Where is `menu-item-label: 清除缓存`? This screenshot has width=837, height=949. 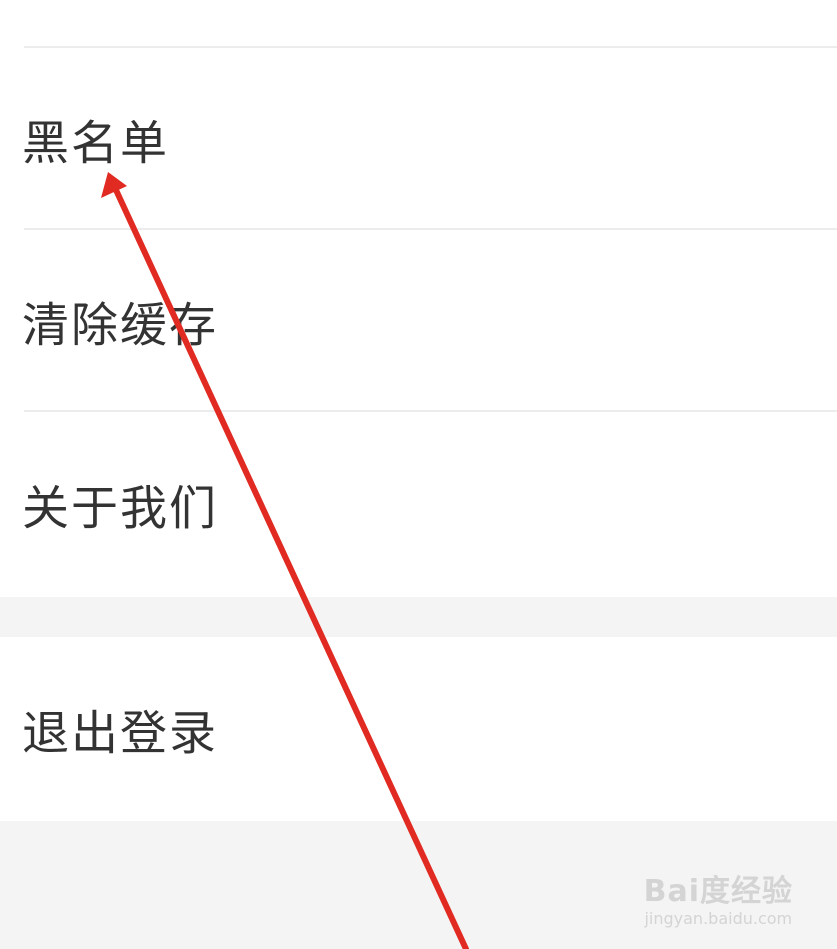
menu-item-label: 清除缓存 is located at coordinates (120, 326).